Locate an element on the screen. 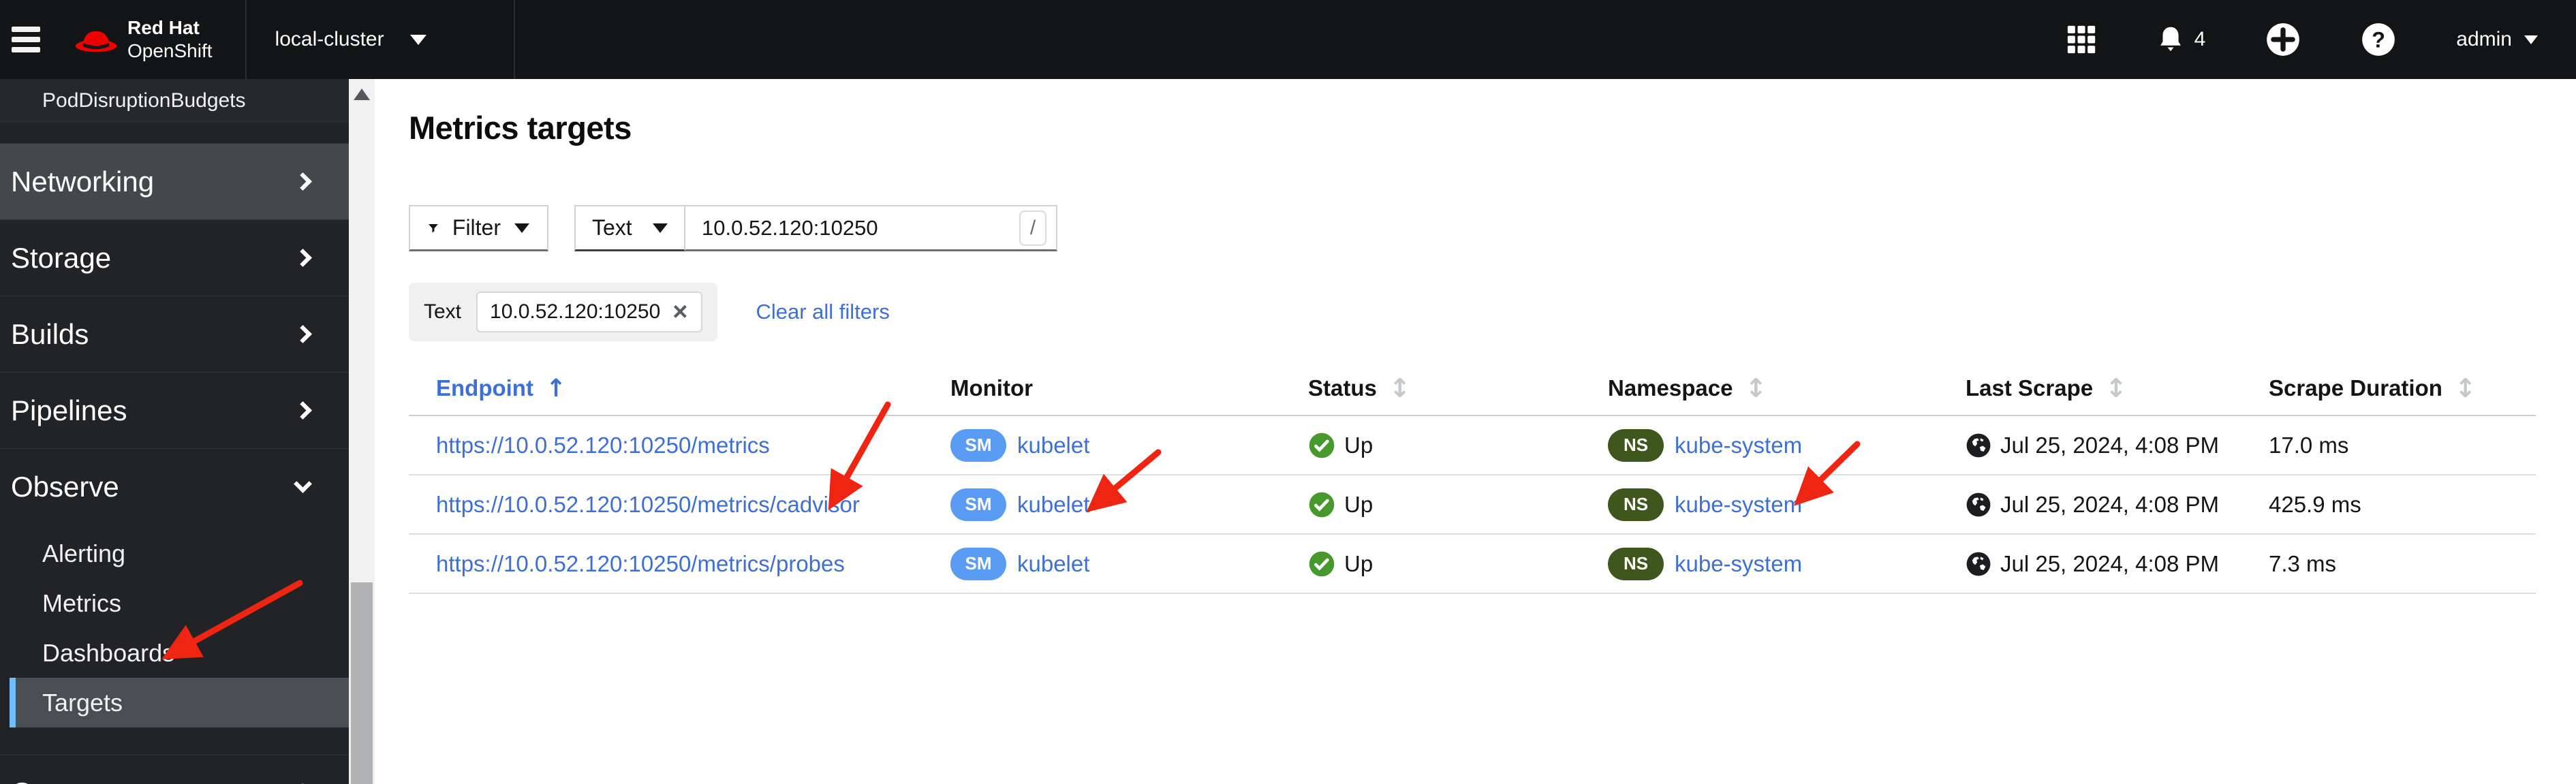 This screenshot has width=2576, height=784. sort-ascending-icon: ↑ is located at coordinates (556, 388).